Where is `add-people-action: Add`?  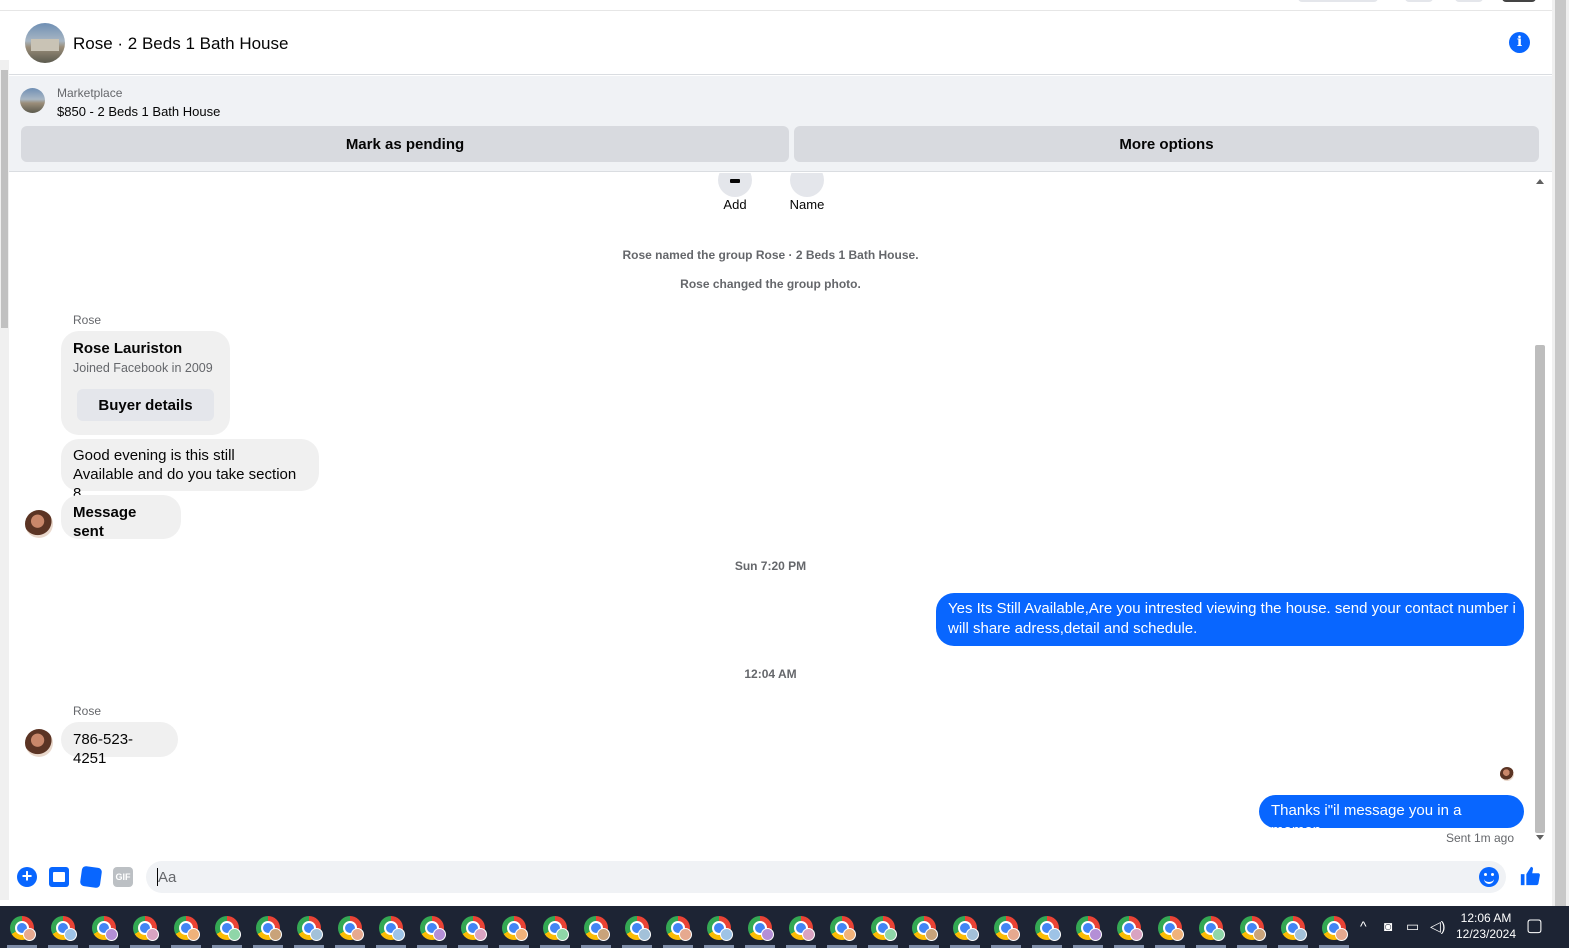 add-people-action: Add is located at coordinates (735, 192).